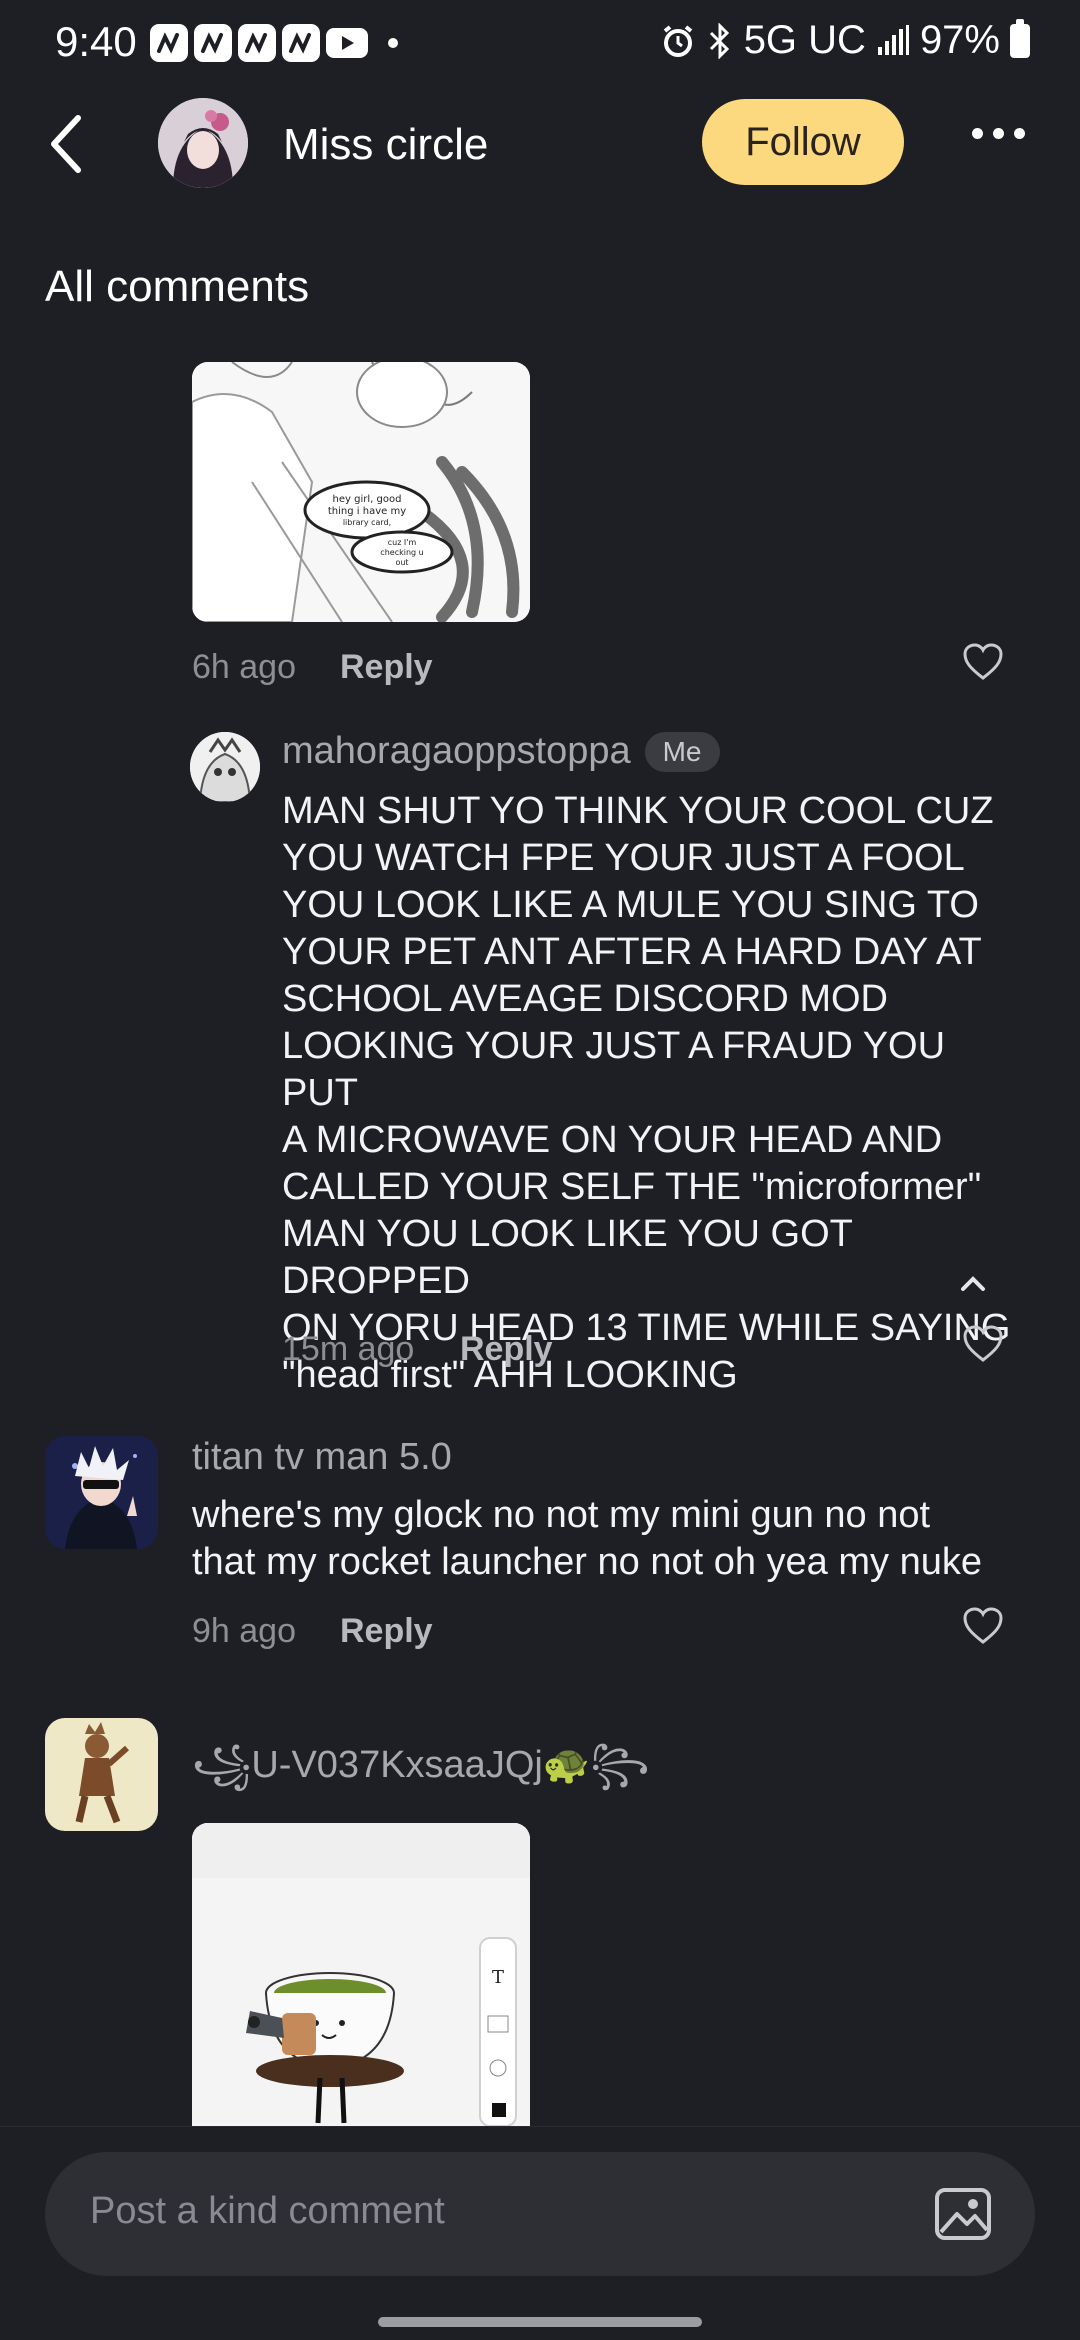  What do you see at coordinates (638, 811) in the screenshot?
I see `comment-line: MAN SHUT YO THINK YOUR COOL CUZ` at bounding box center [638, 811].